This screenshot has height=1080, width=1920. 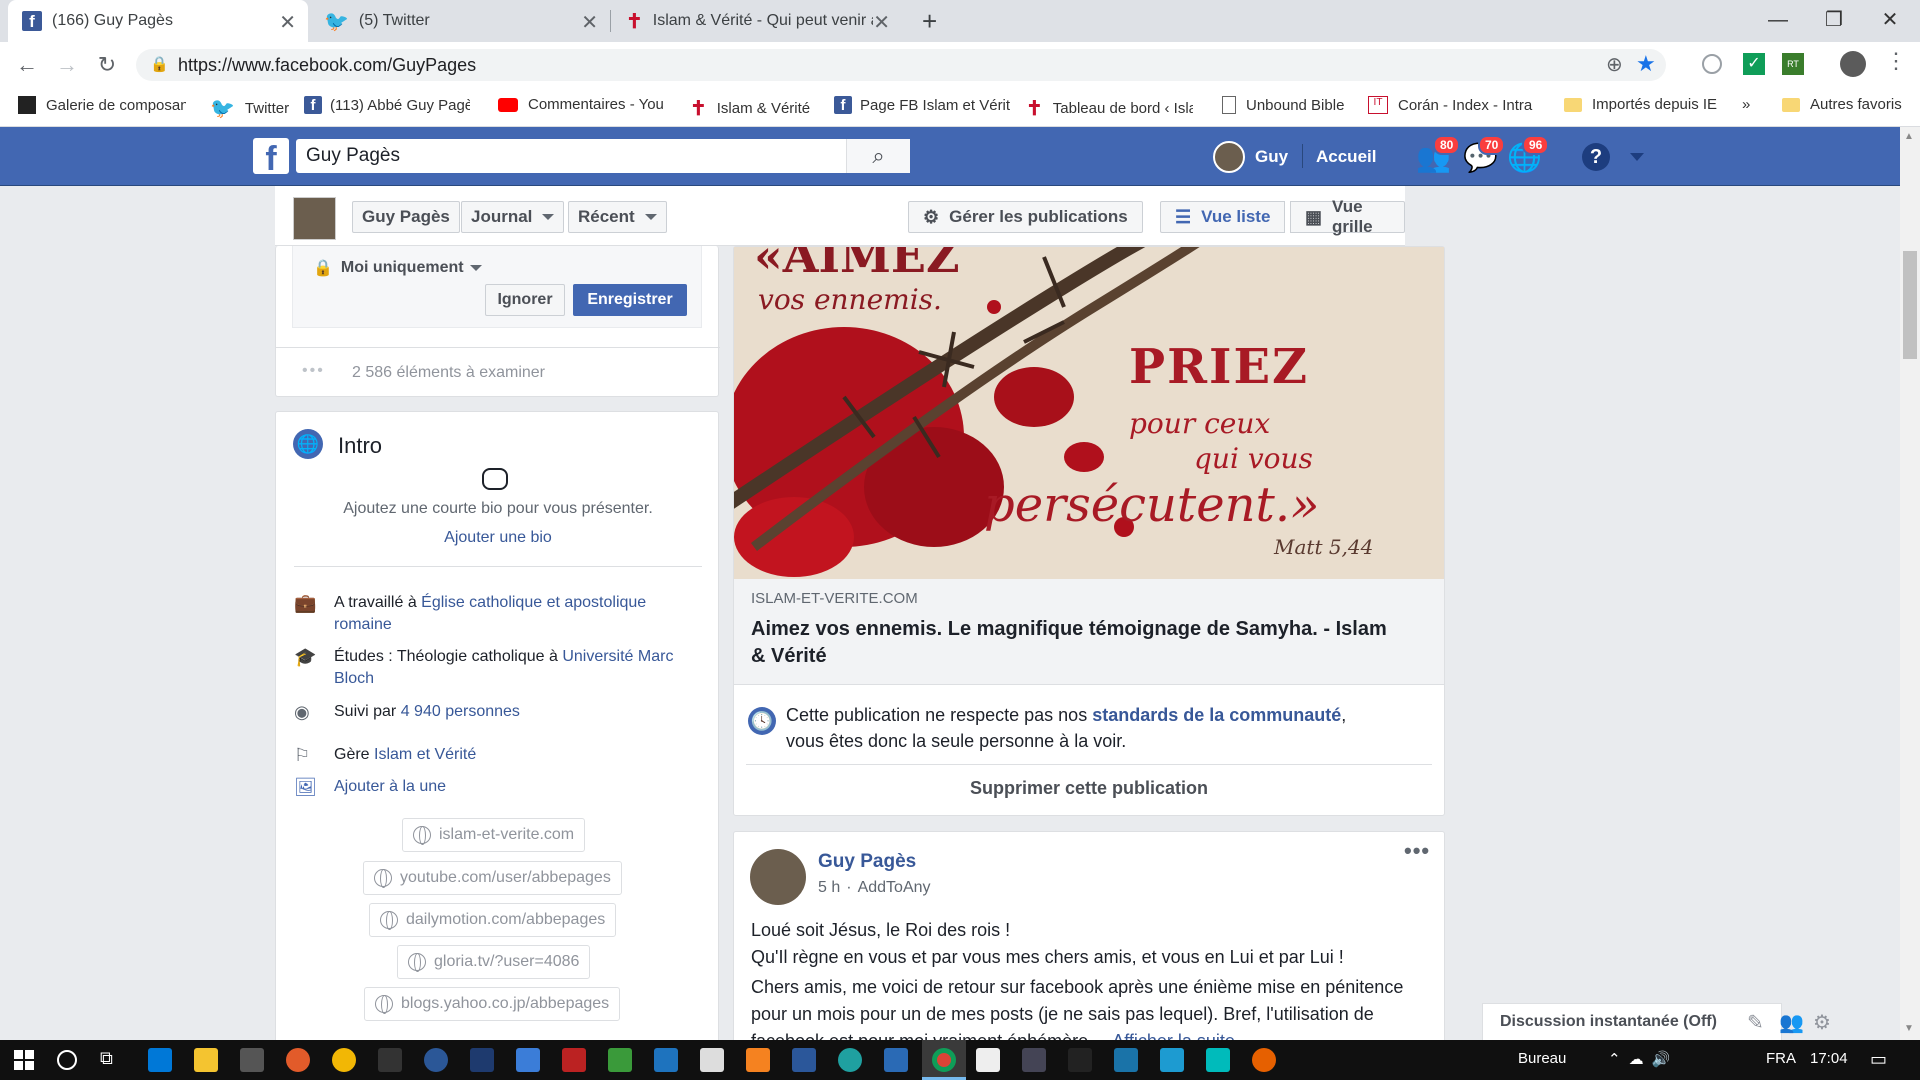 I want to click on profile-link: Guy, so click(x=1271, y=157).